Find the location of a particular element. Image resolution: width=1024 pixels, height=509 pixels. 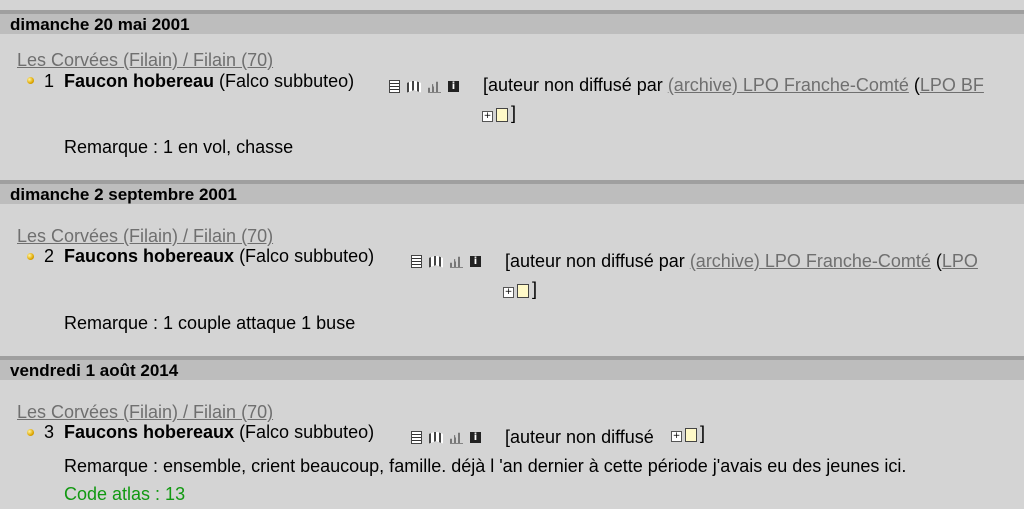

day-title: dimanche 2 septembre 2001 is located at coordinates (123, 194).